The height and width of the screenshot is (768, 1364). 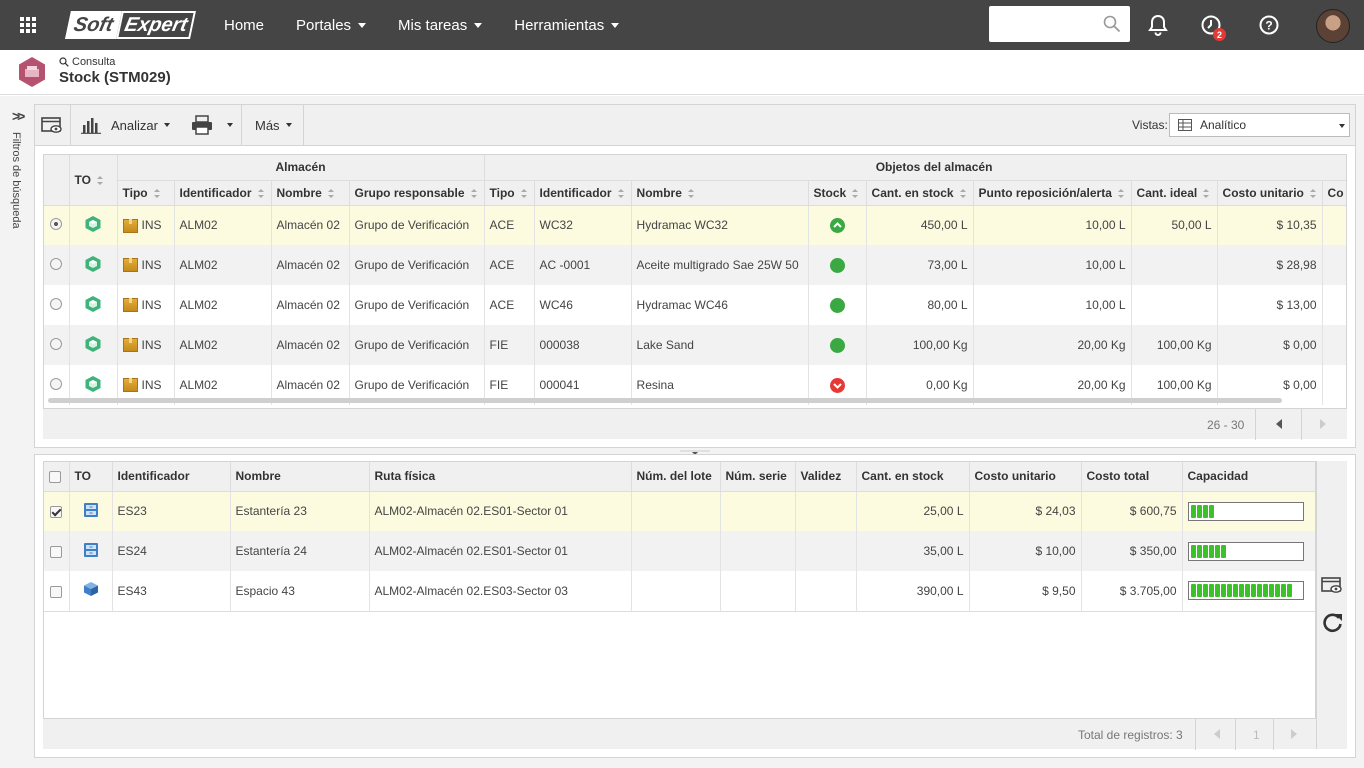 What do you see at coordinates (91, 477) in the screenshot?
I see `col-header: TO` at bounding box center [91, 477].